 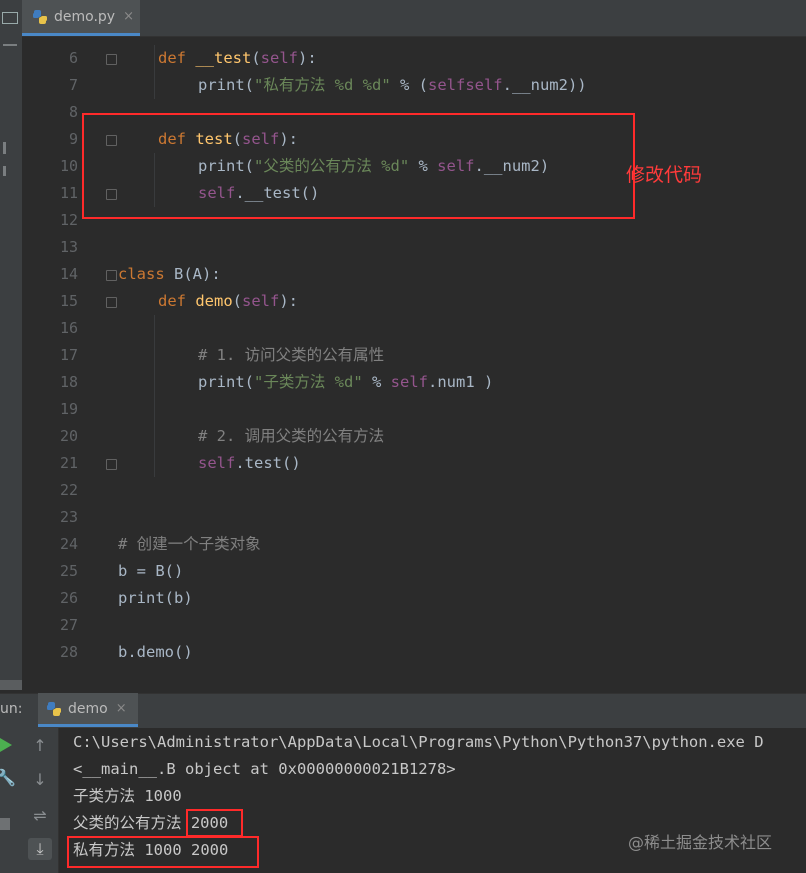 I want to click on code-line-15: def demo(self):, so click(x=228, y=301).